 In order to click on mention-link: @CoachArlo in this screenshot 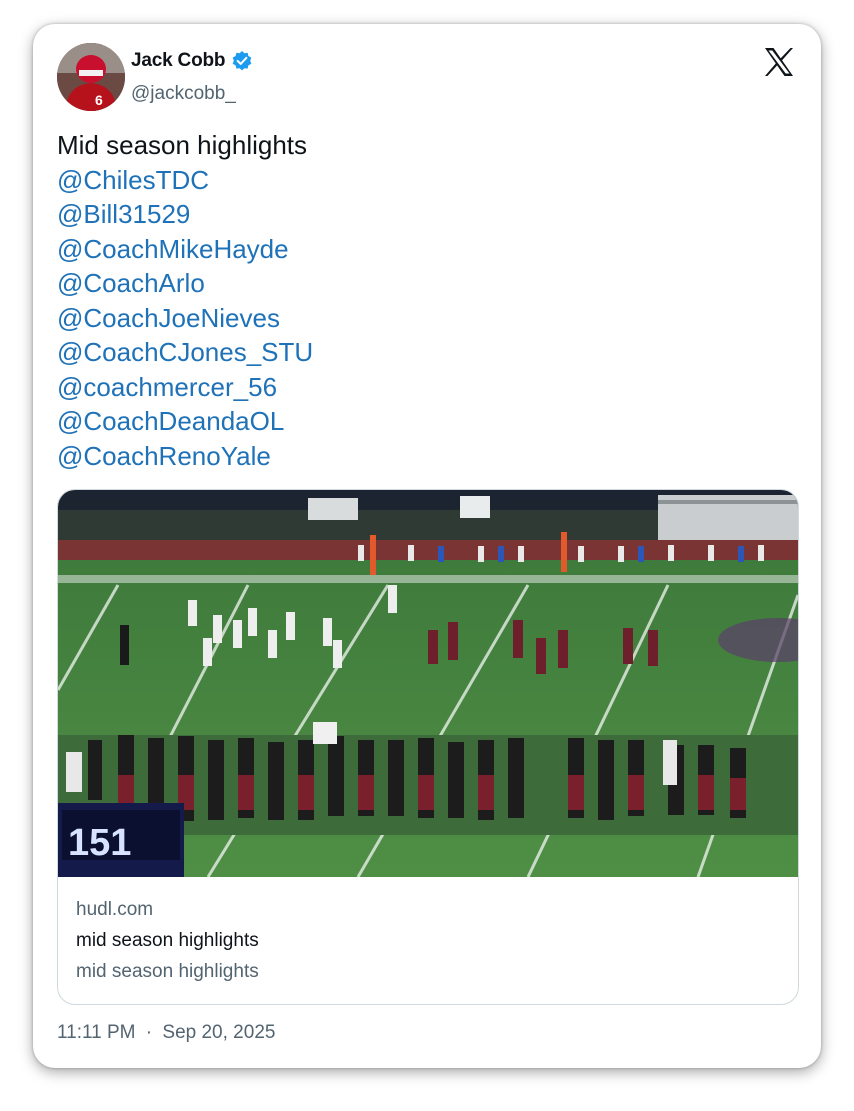, I will do `click(427, 283)`.